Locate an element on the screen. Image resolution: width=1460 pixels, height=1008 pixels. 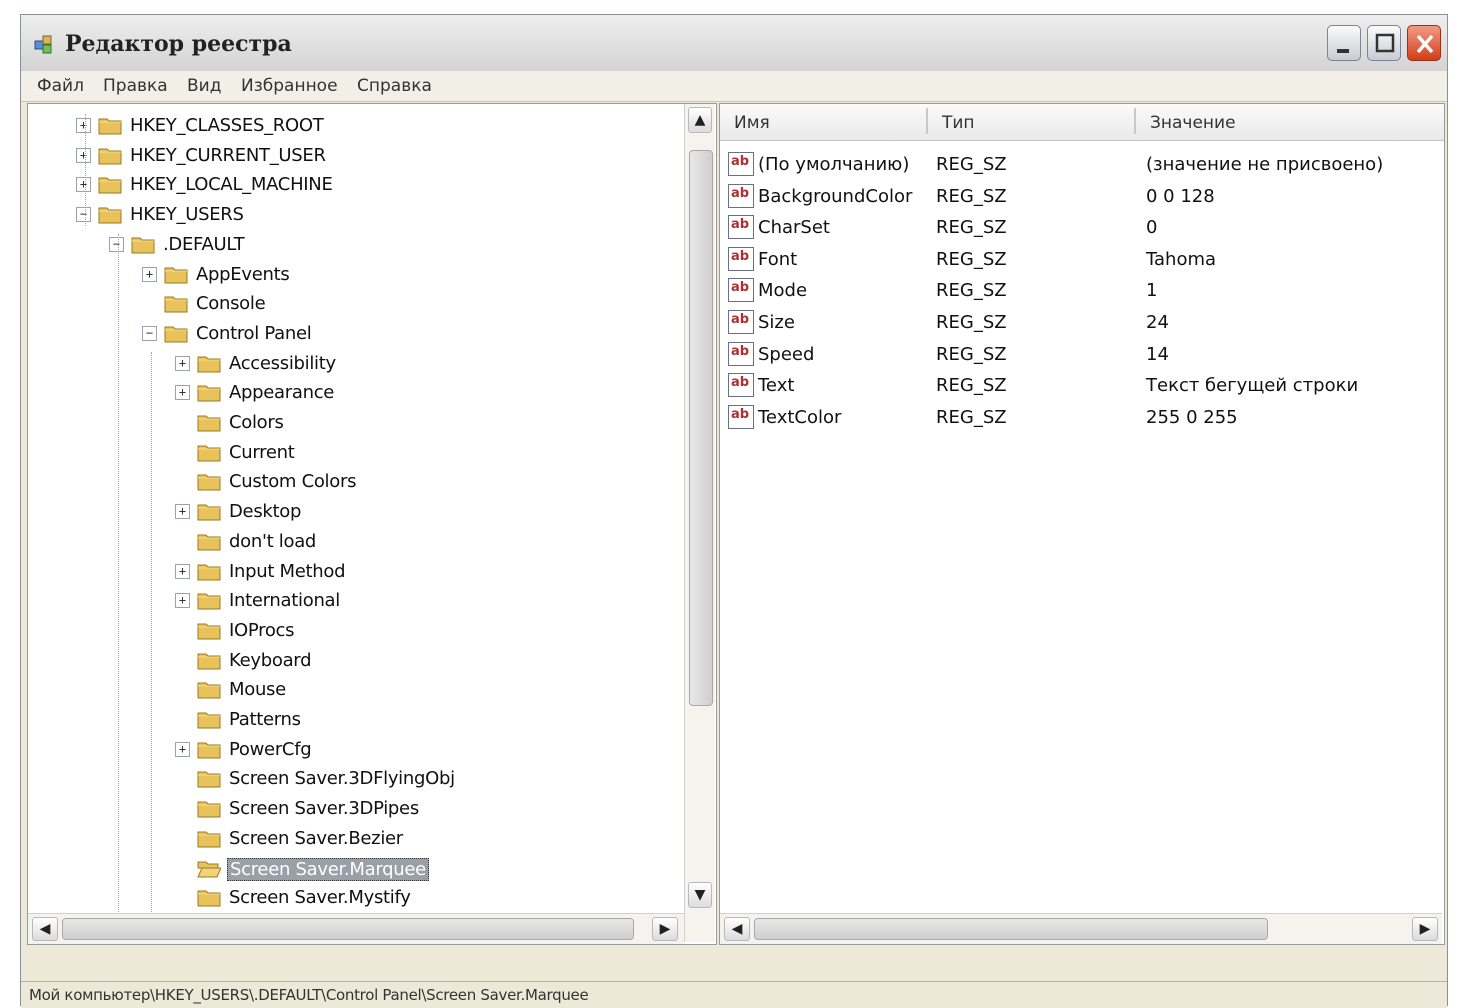
tree-item: Console is located at coordinates (353, 304).